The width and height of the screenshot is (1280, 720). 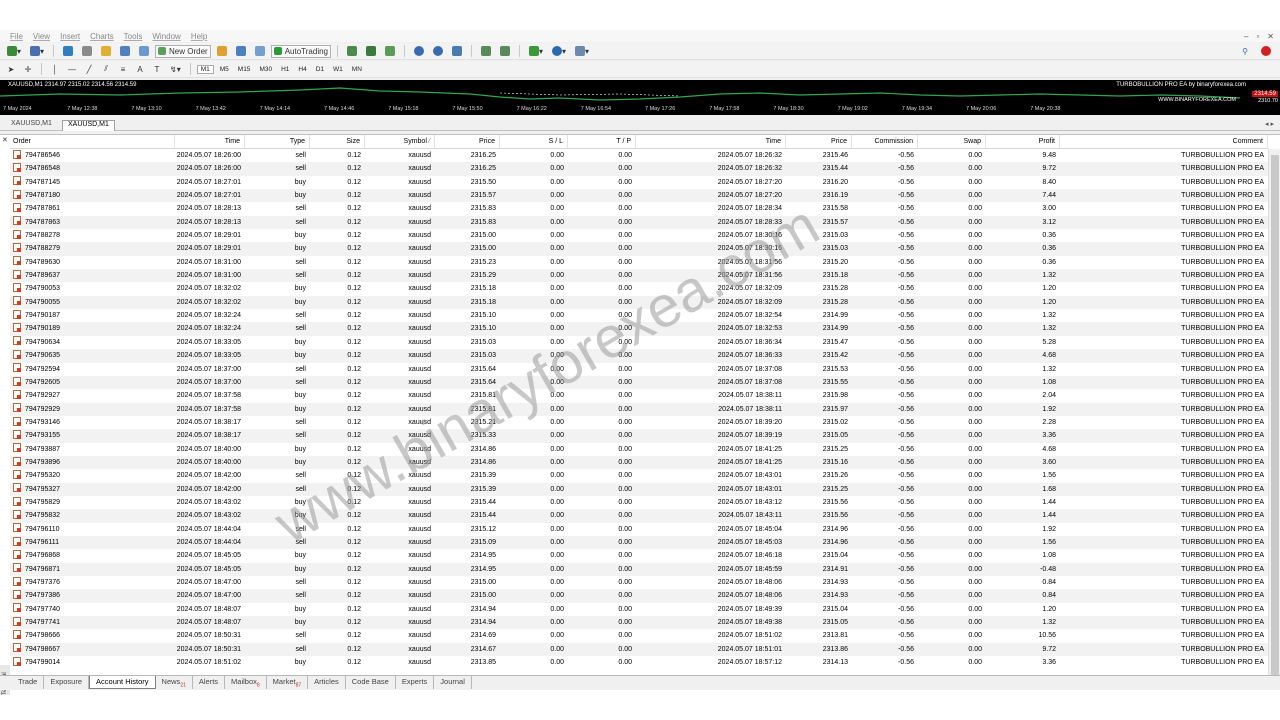 What do you see at coordinates (582, 51) in the screenshot?
I see `templates-icon: ▾` at bounding box center [582, 51].